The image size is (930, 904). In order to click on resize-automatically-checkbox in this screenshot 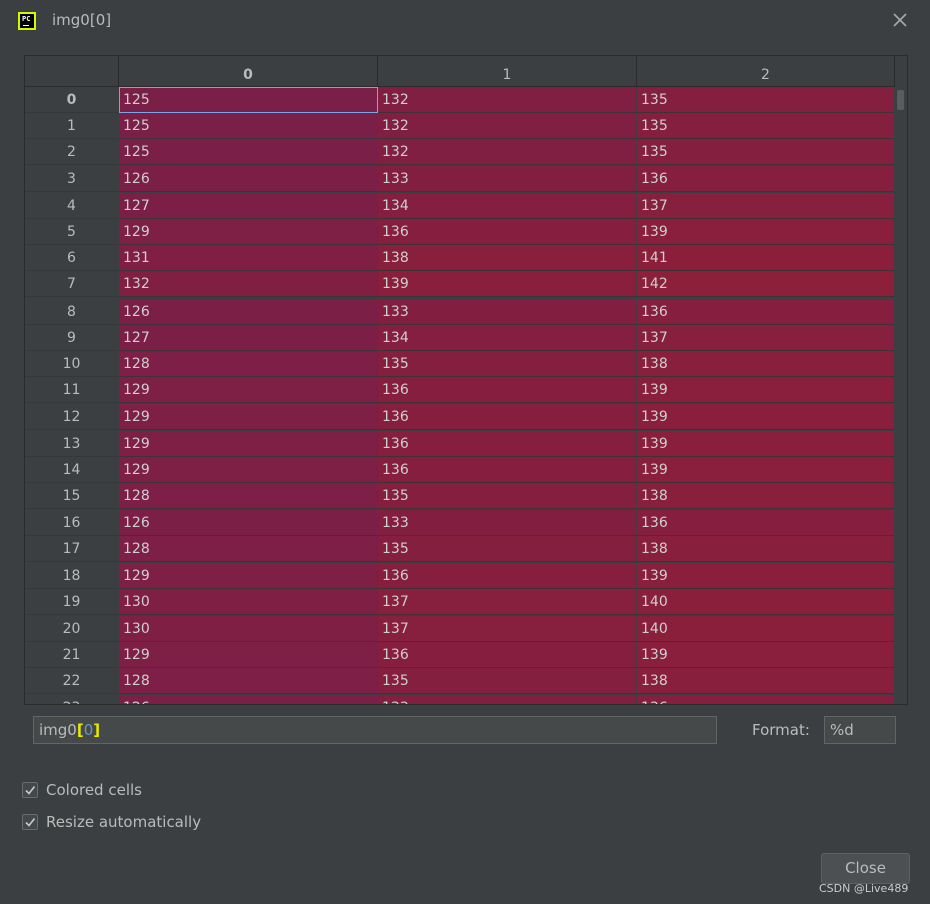, I will do `click(30, 822)`.